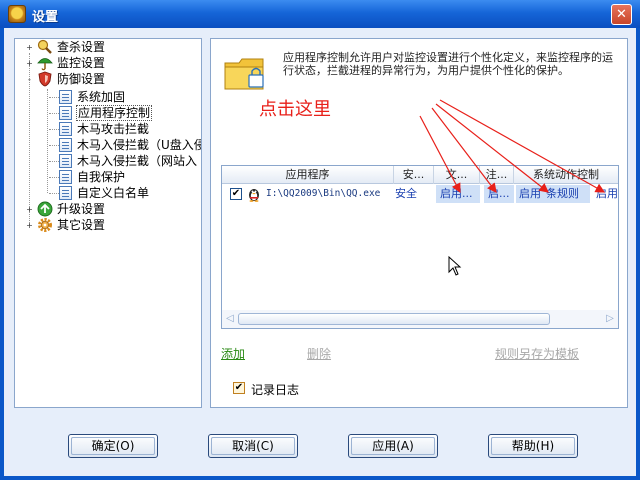 The image size is (640, 480). Describe the element at coordinates (610, 319) in the screenshot. I see `scroll-right-icon: ▷` at that location.